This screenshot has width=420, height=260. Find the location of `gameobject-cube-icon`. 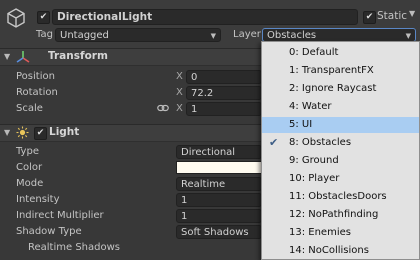

gameobject-cube-icon is located at coordinates (16, 18).